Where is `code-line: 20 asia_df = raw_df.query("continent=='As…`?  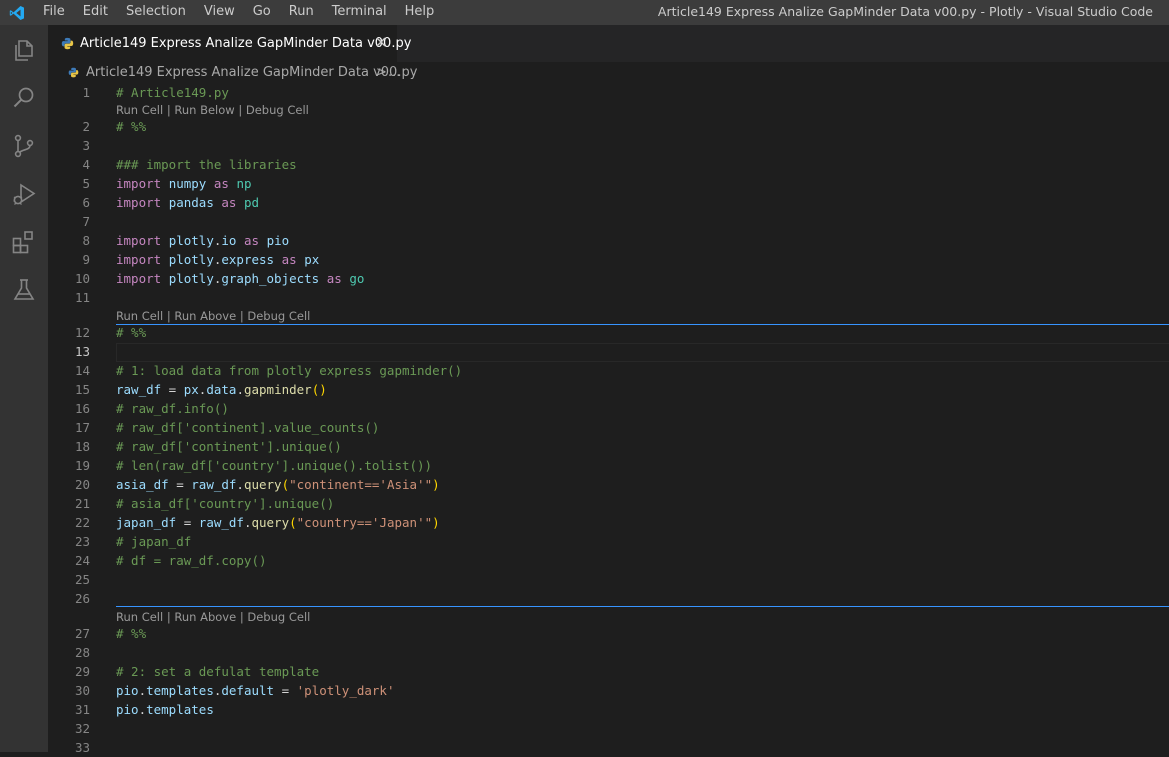
code-line: 20 asia_df = raw_df.query("continent=='As… is located at coordinates (608, 484).